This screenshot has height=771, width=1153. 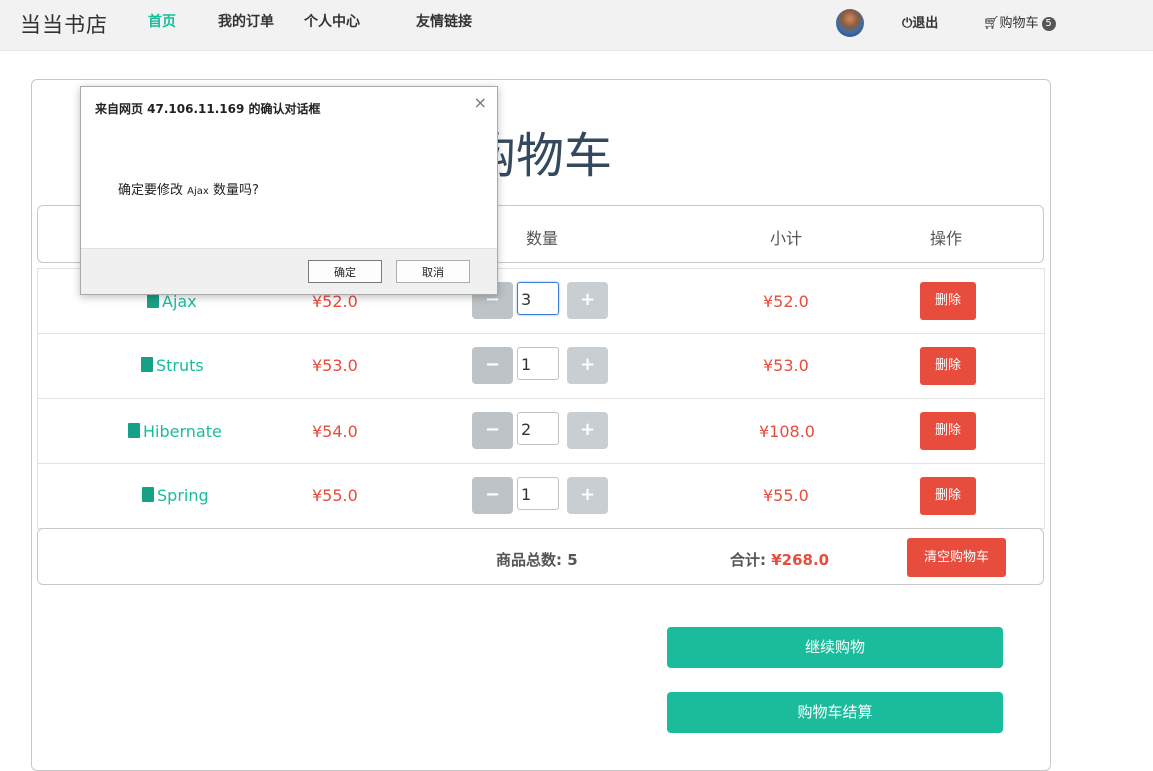 I want to click on unit-price: ¥53.0, so click(x=335, y=365).